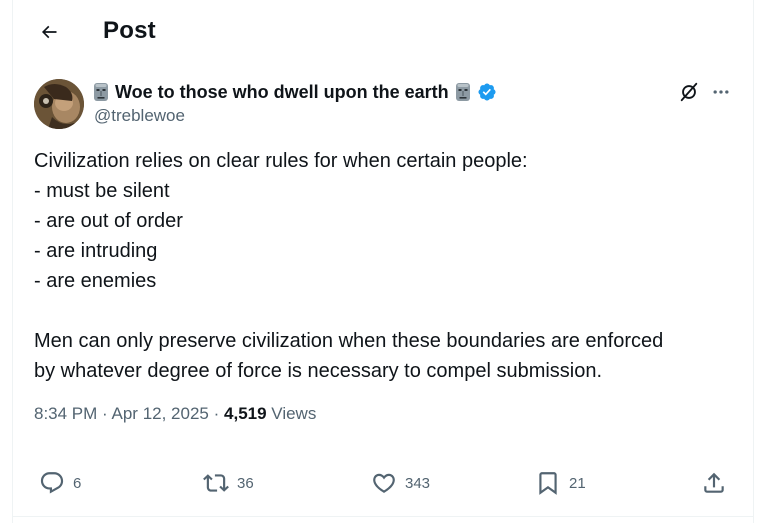 The height and width of the screenshot is (523, 768). What do you see at coordinates (160, 413) in the screenshot?
I see `tweet-date: Apr 12, 2025` at bounding box center [160, 413].